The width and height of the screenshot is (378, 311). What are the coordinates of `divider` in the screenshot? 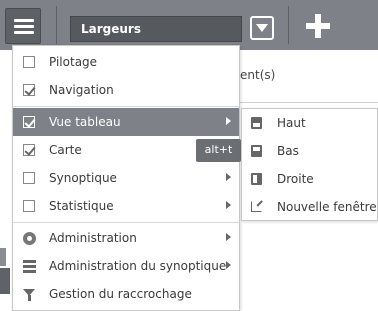 It's located at (309, 102).